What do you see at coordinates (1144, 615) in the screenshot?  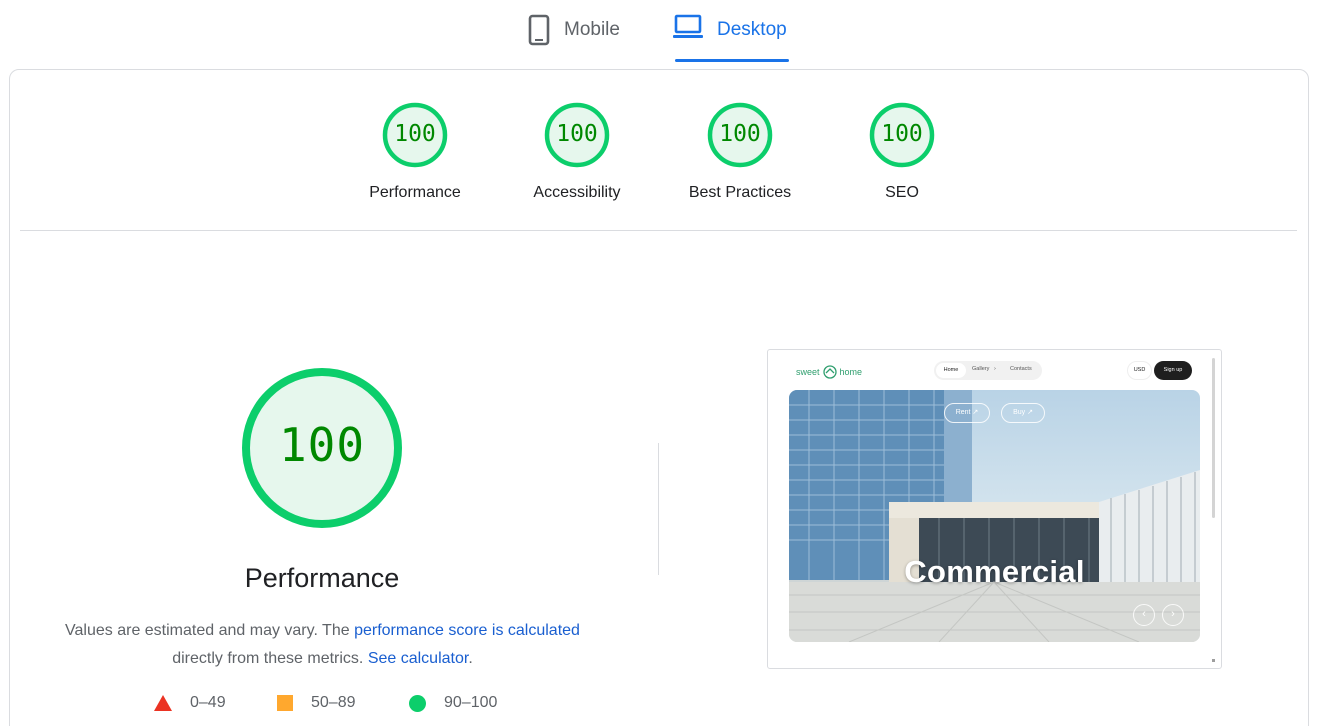 I see `chevron-left-icon: ‹` at bounding box center [1144, 615].